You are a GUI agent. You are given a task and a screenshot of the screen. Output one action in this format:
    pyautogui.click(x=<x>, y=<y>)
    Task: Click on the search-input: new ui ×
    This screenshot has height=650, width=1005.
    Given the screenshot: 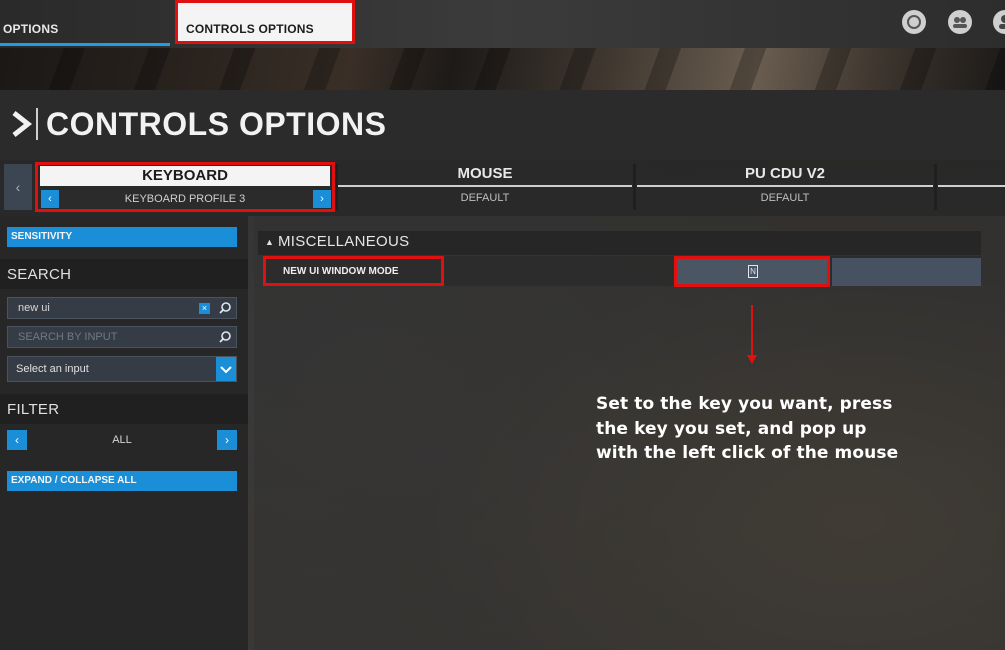 What is the action you would take?
    pyautogui.click(x=122, y=308)
    